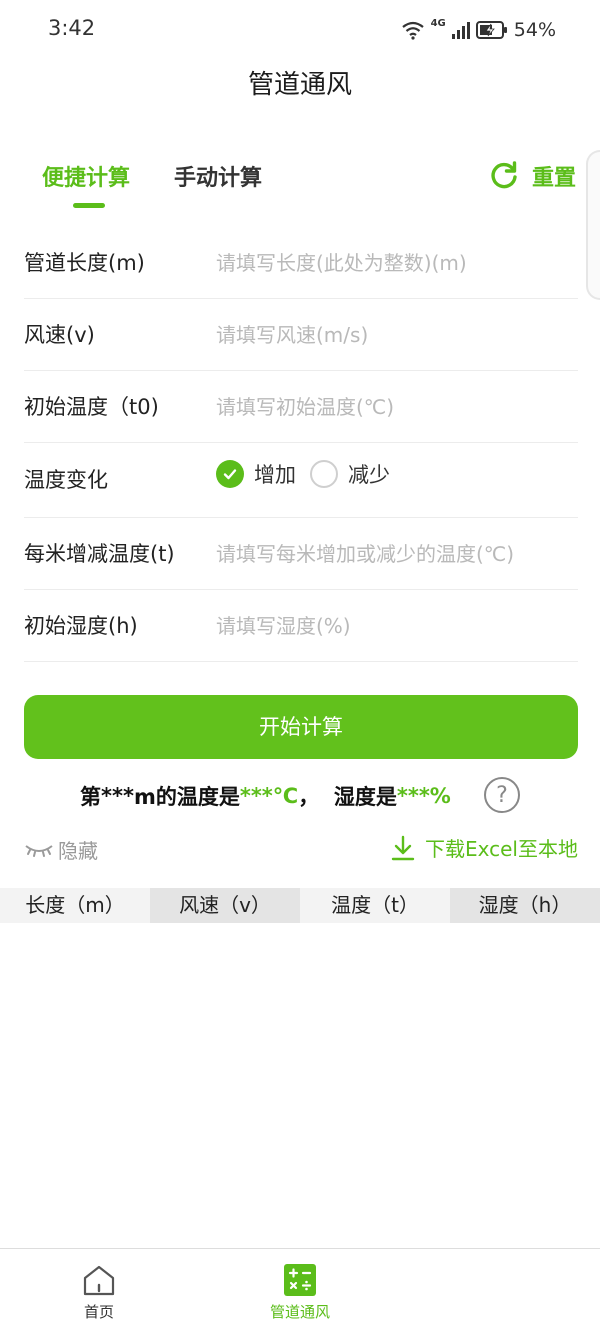 This screenshot has height=1330, width=600. I want to click on radio-increase: 增加, so click(256, 474).